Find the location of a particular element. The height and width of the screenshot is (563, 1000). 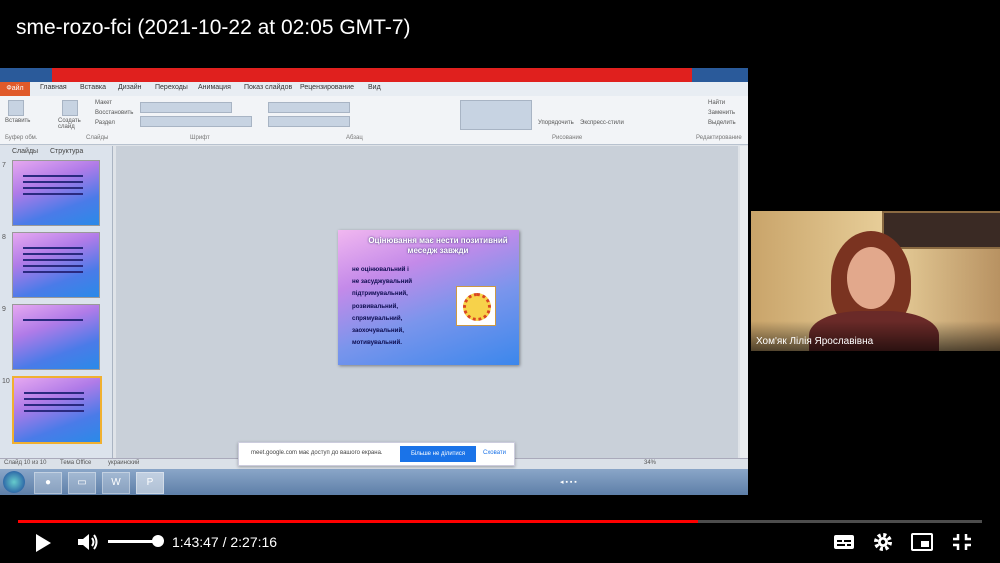

outline-panel-tab: Структура is located at coordinates (66, 151).